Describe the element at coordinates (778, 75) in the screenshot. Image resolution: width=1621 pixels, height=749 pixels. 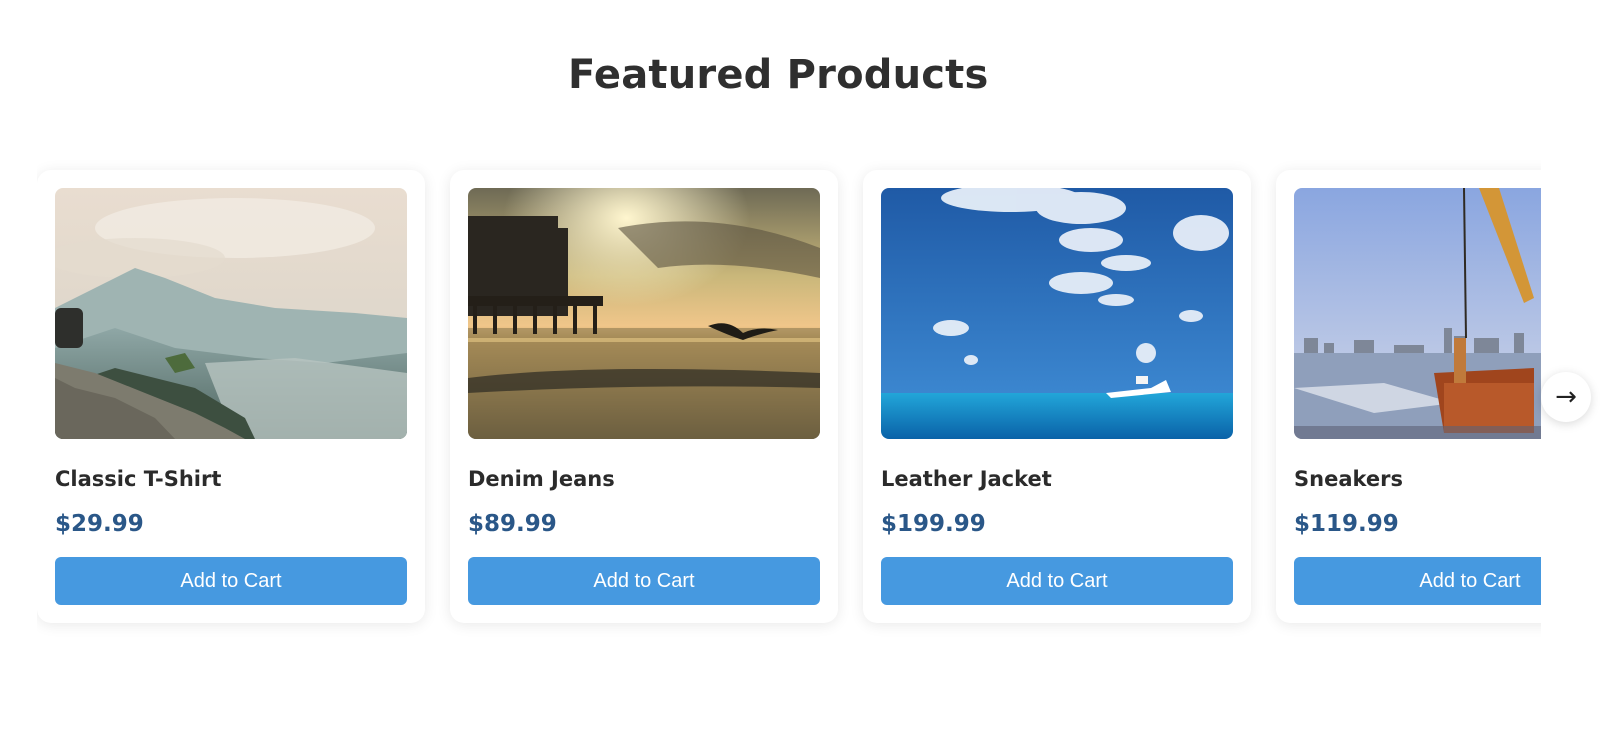
I see `section-title: Featured Products` at that location.